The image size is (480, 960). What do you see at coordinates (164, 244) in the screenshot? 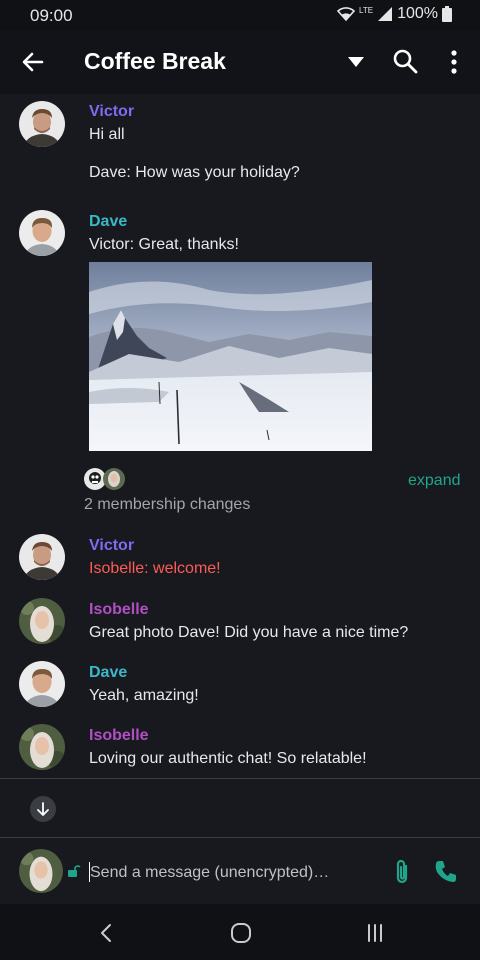
I see `message-body: Victor: Great, thanks!` at bounding box center [164, 244].